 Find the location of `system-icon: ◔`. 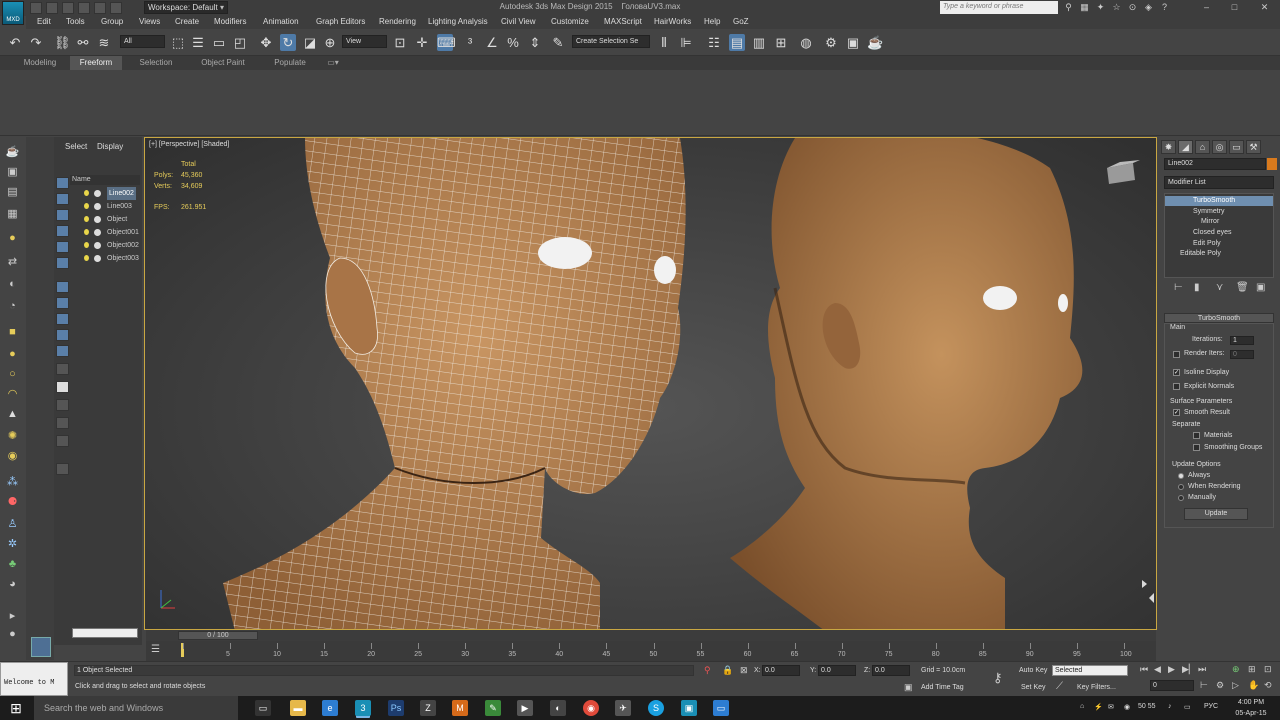

system-icon: ◔ is located at coordinates (12, 306).